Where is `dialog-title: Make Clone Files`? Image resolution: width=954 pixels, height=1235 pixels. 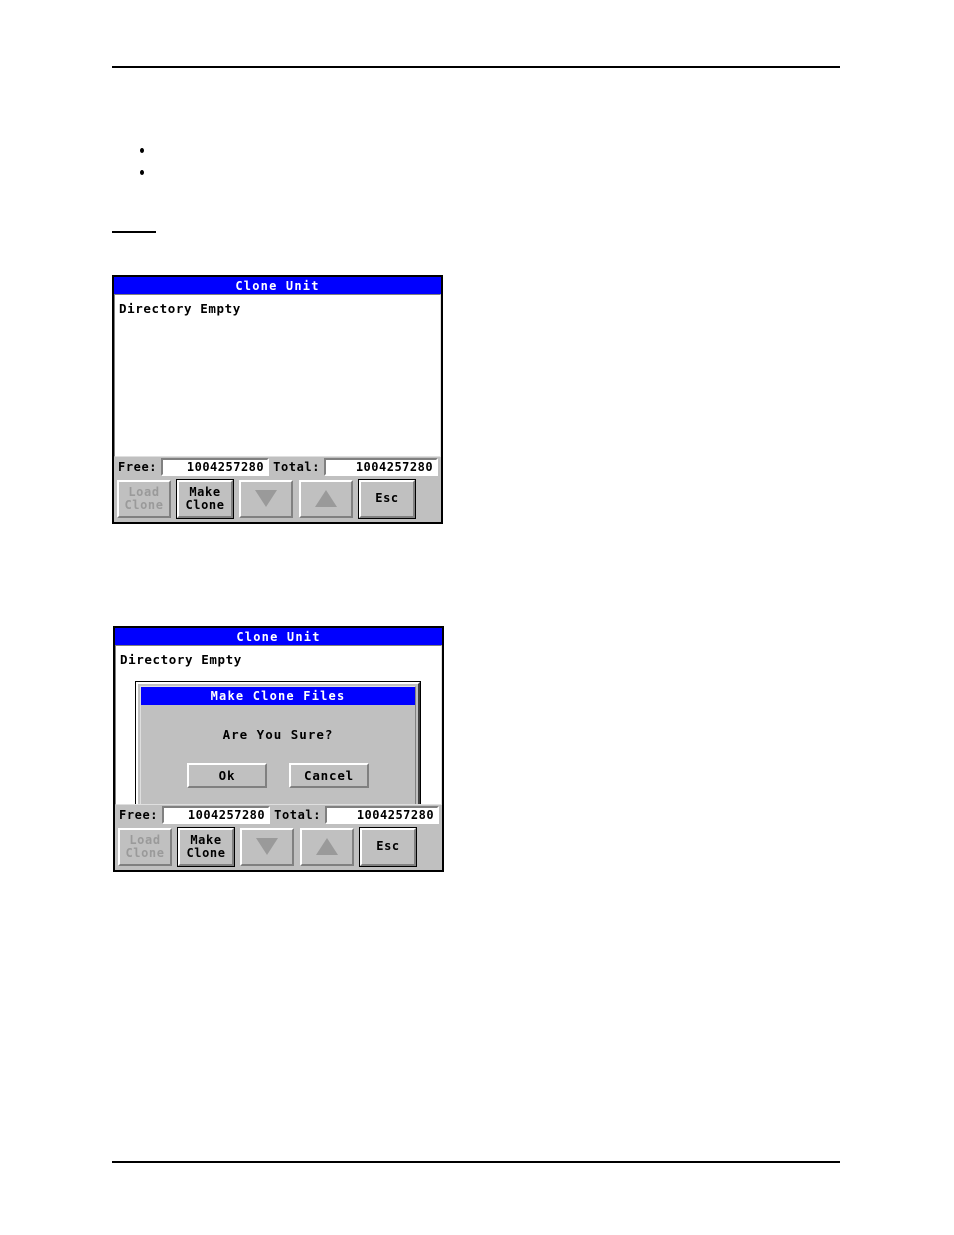 dialog-title: Make Clone Files is located at coordinates (278, 696).